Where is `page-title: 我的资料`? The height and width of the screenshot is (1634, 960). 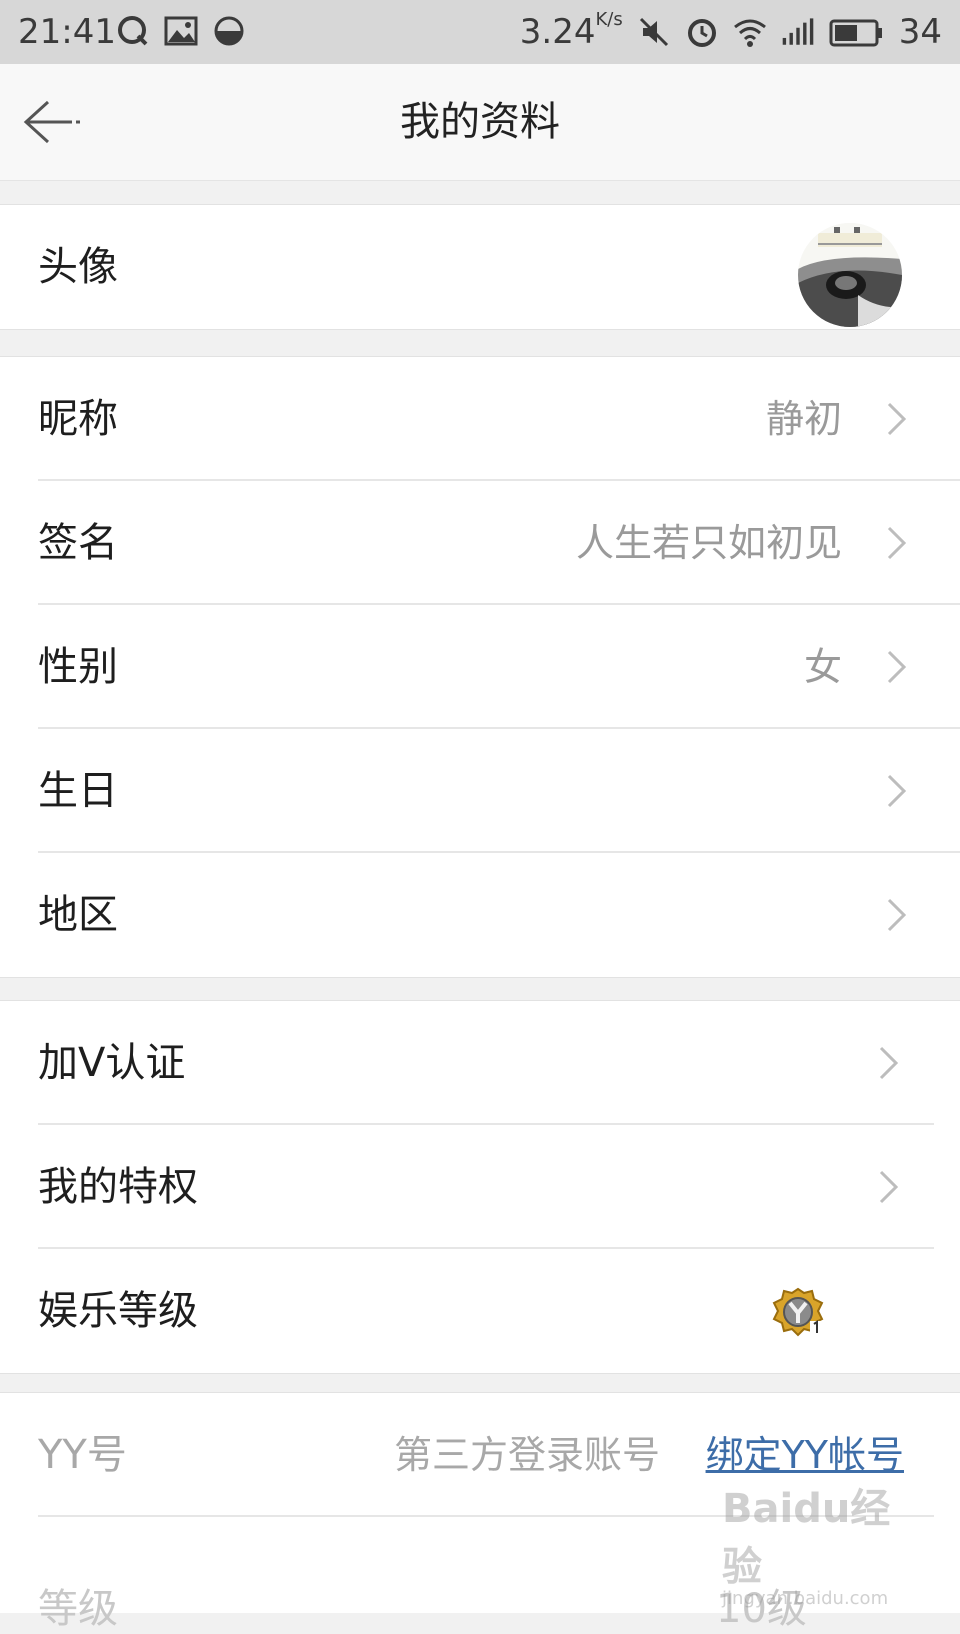
page-title: 我的资料 is located at coordinates (480, 122).